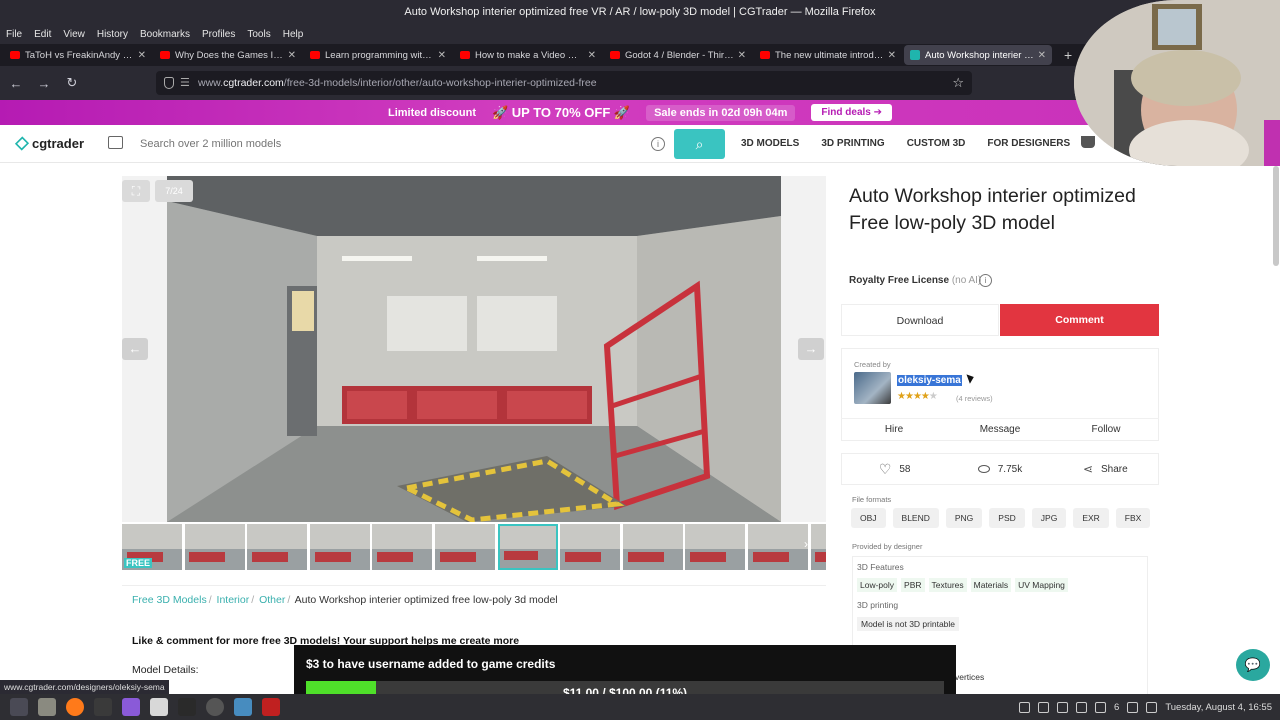 The image size is (1280, 720). I want to click on browser-tab: TaToH vs FreakinAndy & Jon ✕, so click(78, 55).